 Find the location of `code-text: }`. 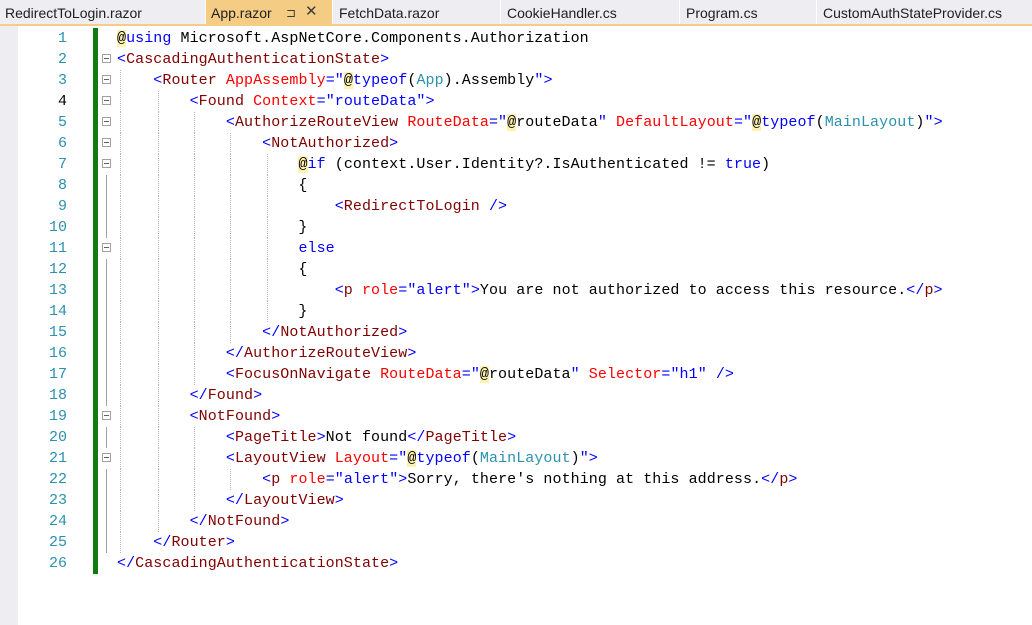

code-text: } is located at coordinates (212, 311).